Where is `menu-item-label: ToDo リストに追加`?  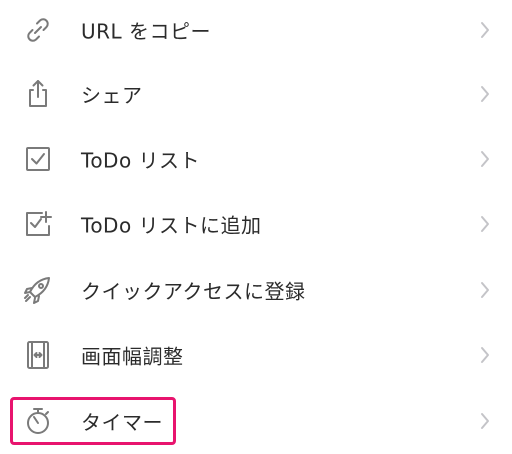 menu-item-label: ToDo リストに追加 is located at coordinates (171, 225).